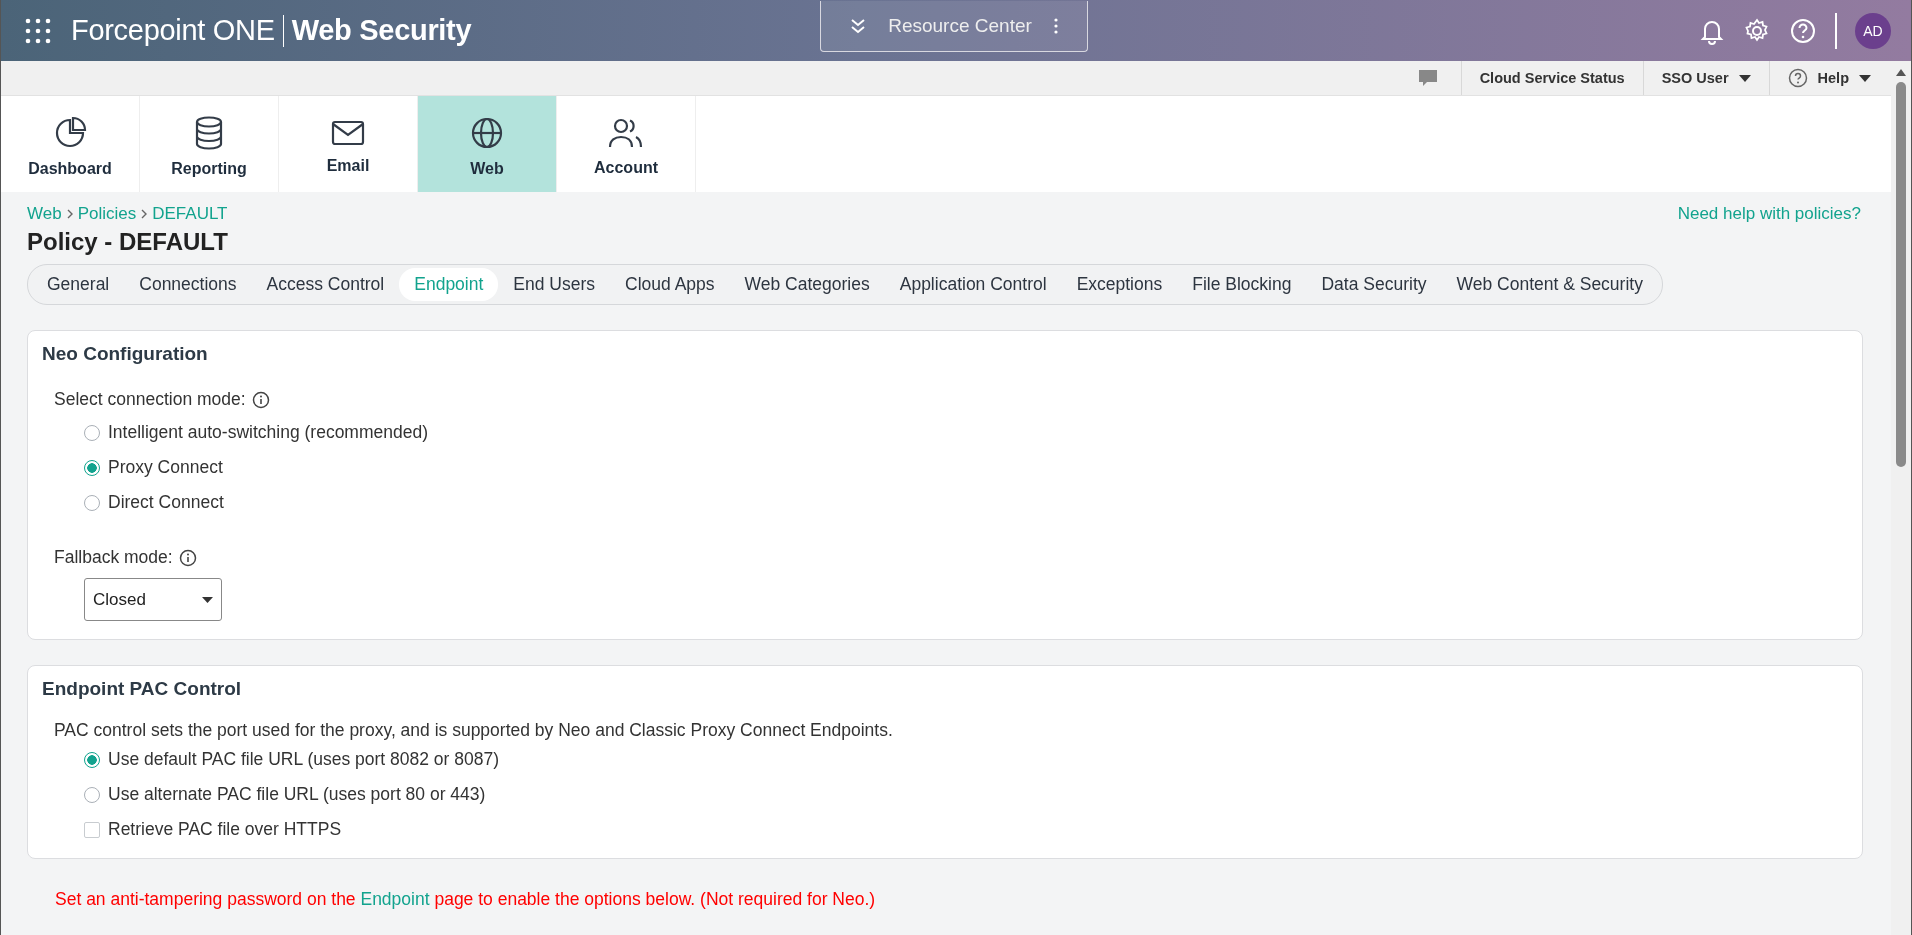  What do you see at coordinates (150, 399) in the screenshot?
I see `field-label: Select connection mode:` at bounding box center [150, 399].